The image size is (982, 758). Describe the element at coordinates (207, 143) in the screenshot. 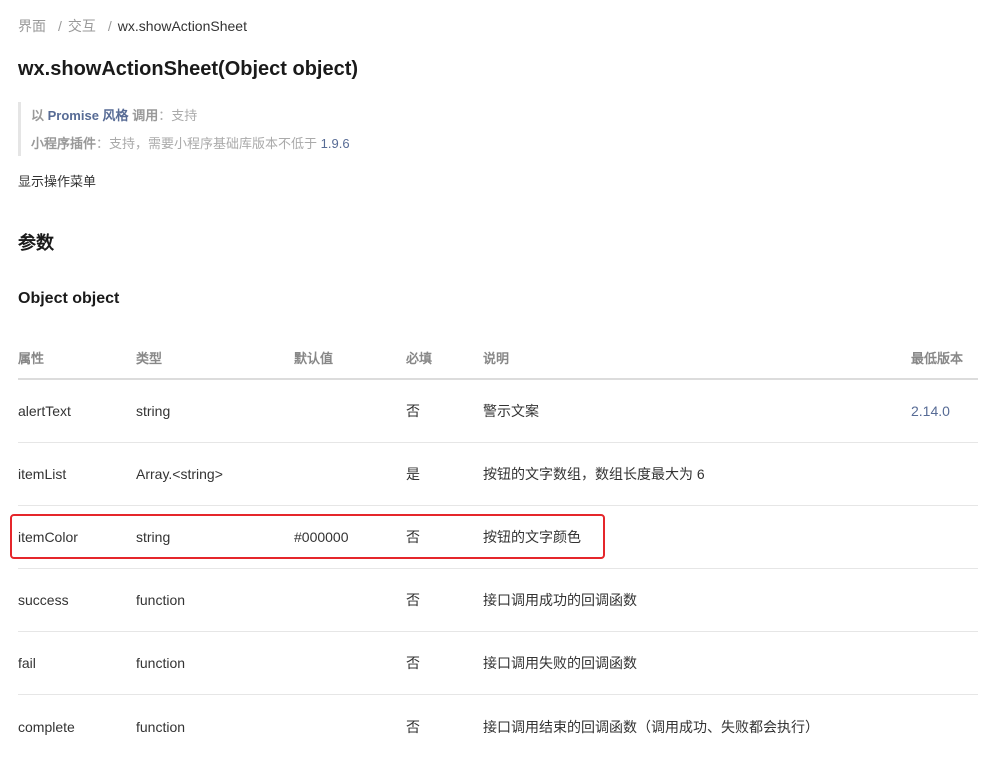

I see `plugin-value: ：支持，需要小程序基础库版本不低于` at that location.